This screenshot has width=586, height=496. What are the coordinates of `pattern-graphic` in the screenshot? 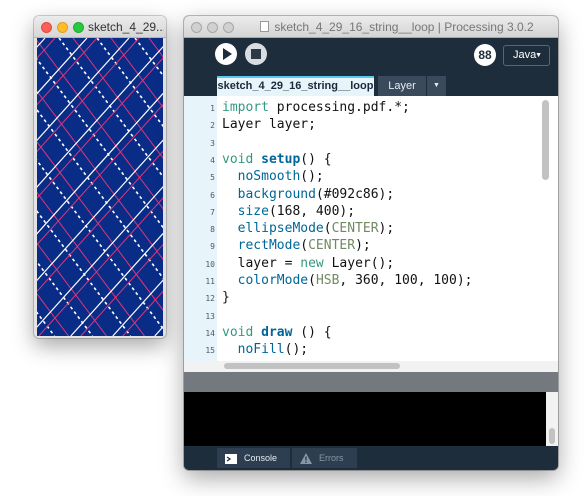 It's located at (100, 187).